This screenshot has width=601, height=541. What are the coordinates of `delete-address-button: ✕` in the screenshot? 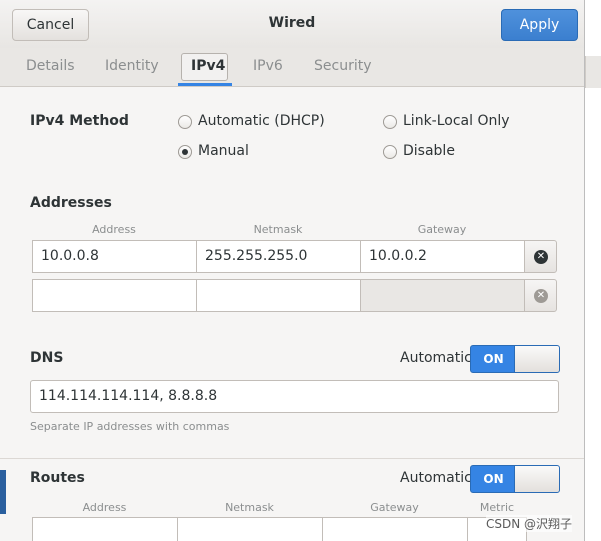 It's located at (540, 256).